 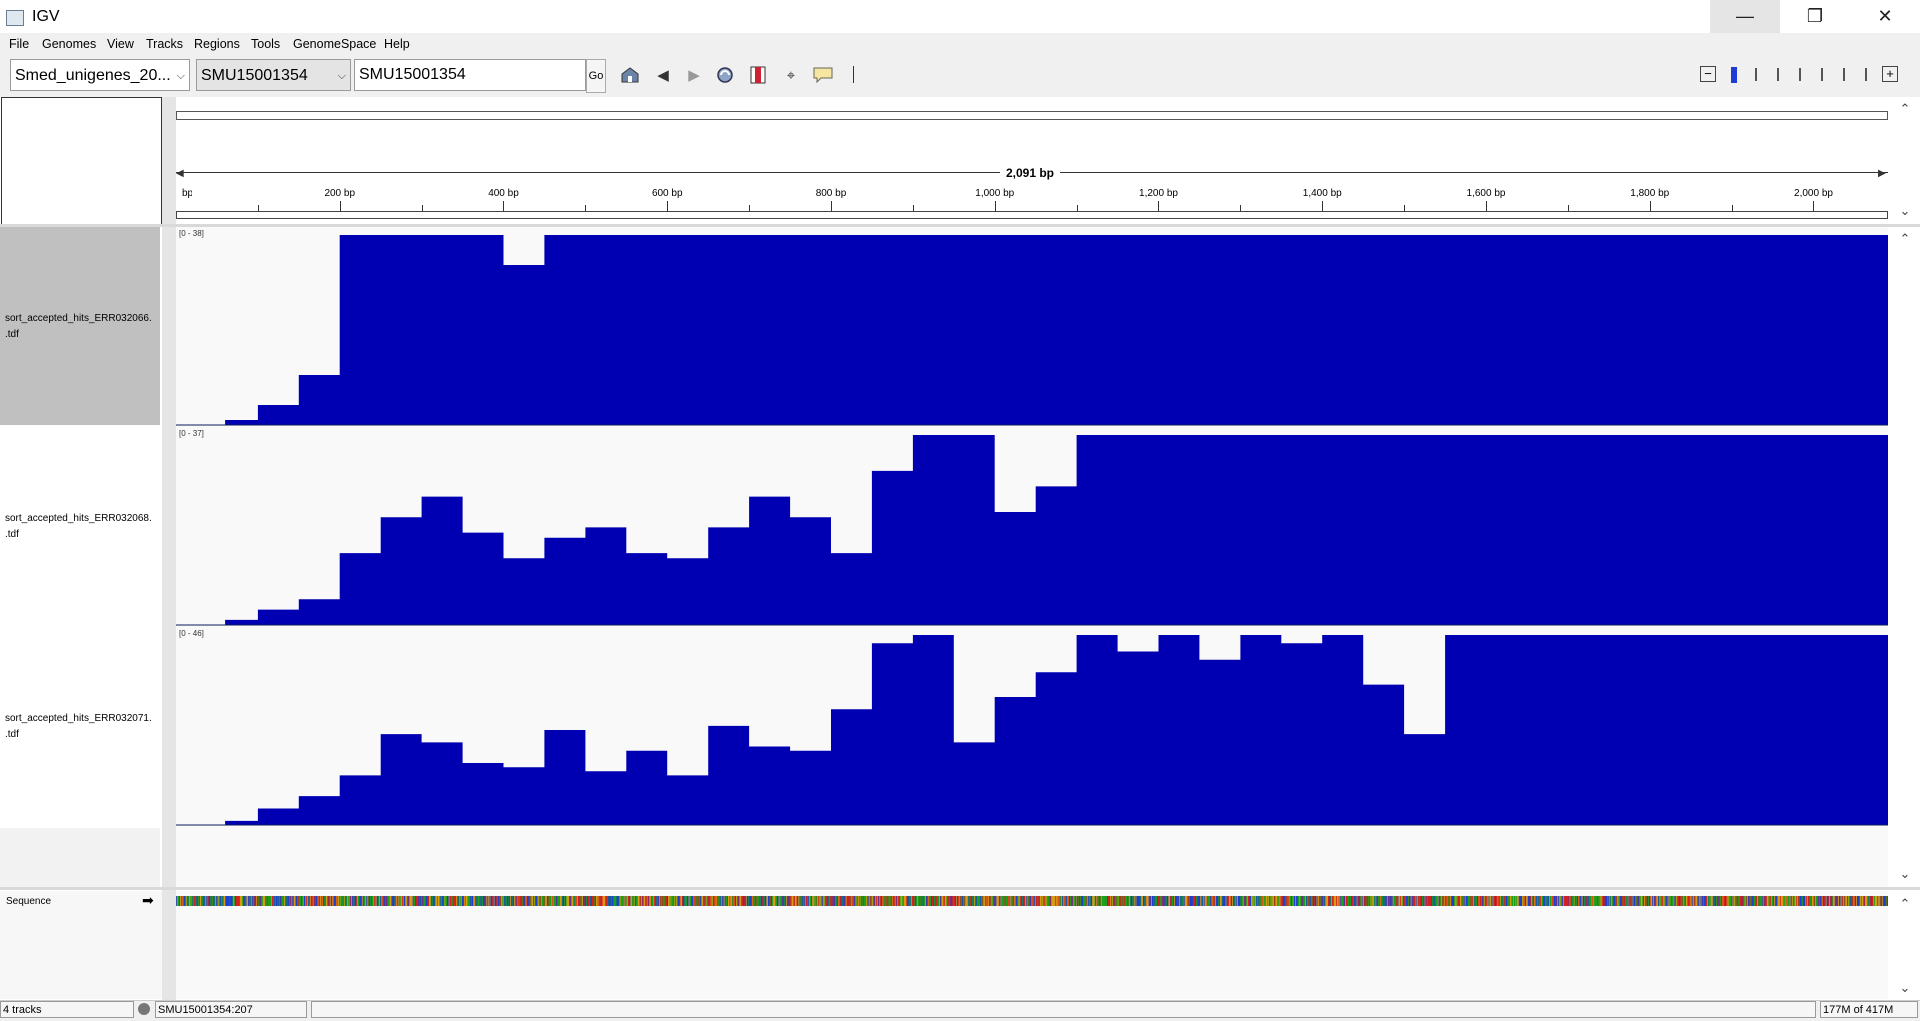 I want to click on menu-genomes: Genomes, so click(x=69, y=44).